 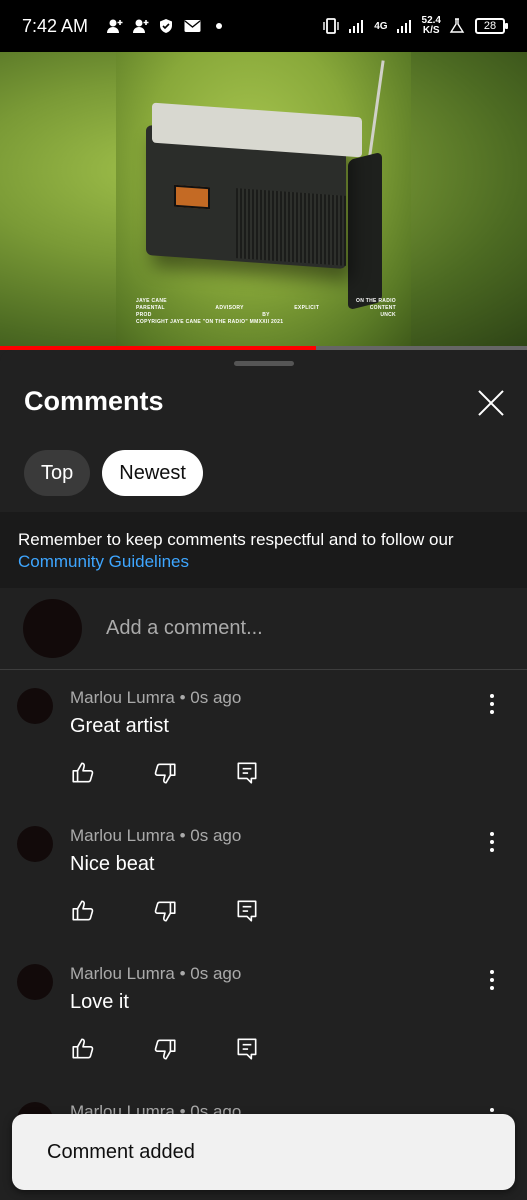 What do you see at coordinates (119, 726) in the screenshot?
I see `comment-text: Great artist` at bounding box center [119, 726].